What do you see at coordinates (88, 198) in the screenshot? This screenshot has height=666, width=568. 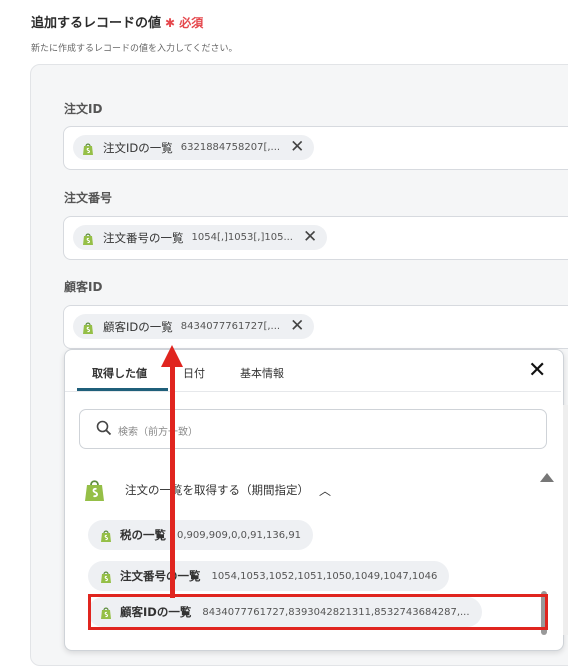 I see `field-label-order-number: 注文番号` at bounding box center [88, 198].